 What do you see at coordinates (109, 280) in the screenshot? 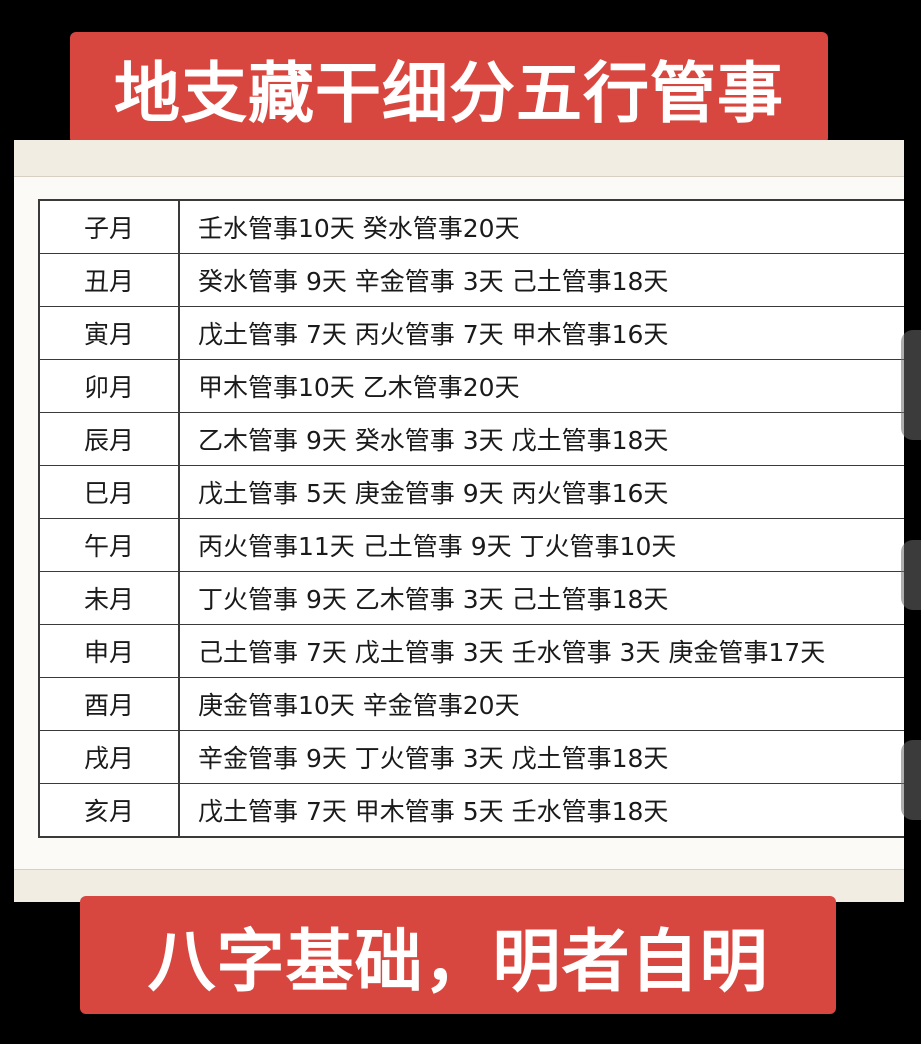
I see `month-cell: 丑月` at bounding box center [109, 280].